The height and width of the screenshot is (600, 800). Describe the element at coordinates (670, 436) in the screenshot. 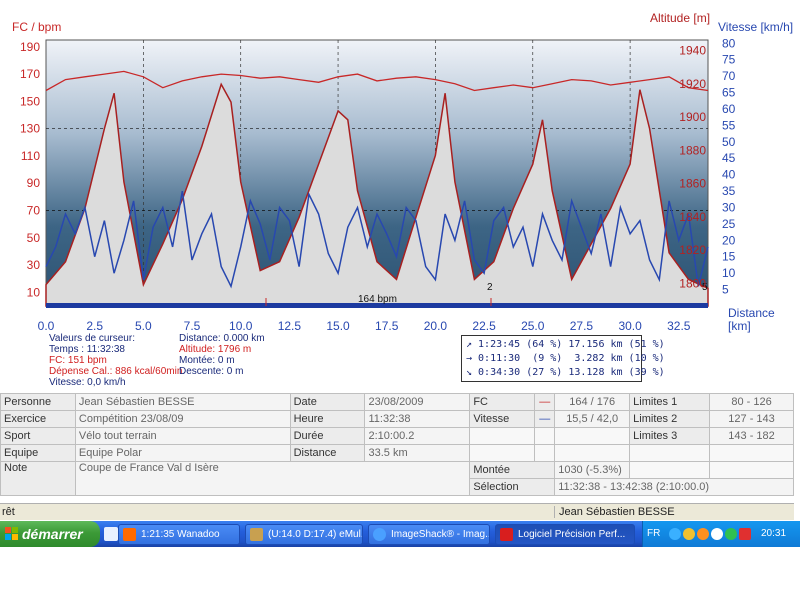

I see `limits3-label: Limites 3` at that location.